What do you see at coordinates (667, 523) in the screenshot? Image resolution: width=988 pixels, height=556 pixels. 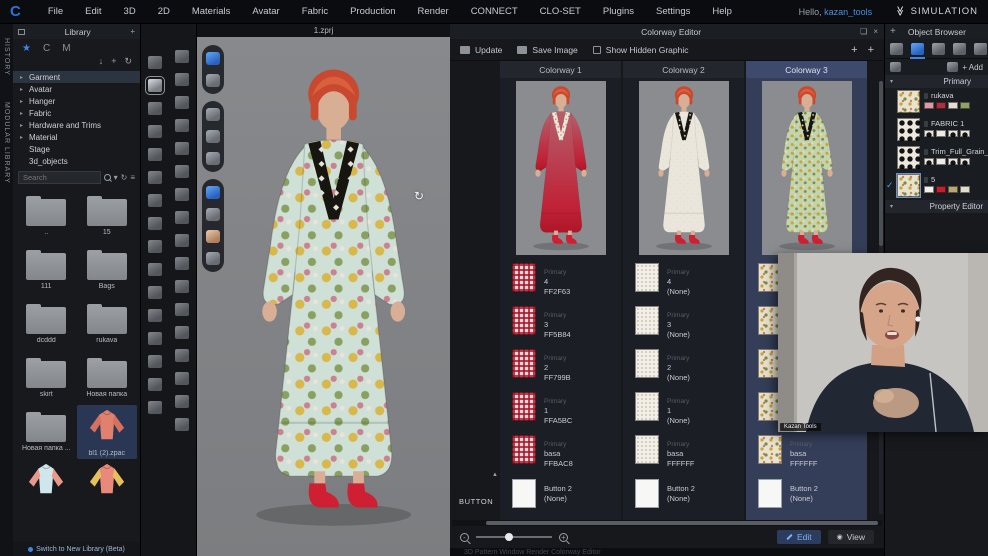 I see `horizontal-scrollbar` at bounding box center [667, 523].